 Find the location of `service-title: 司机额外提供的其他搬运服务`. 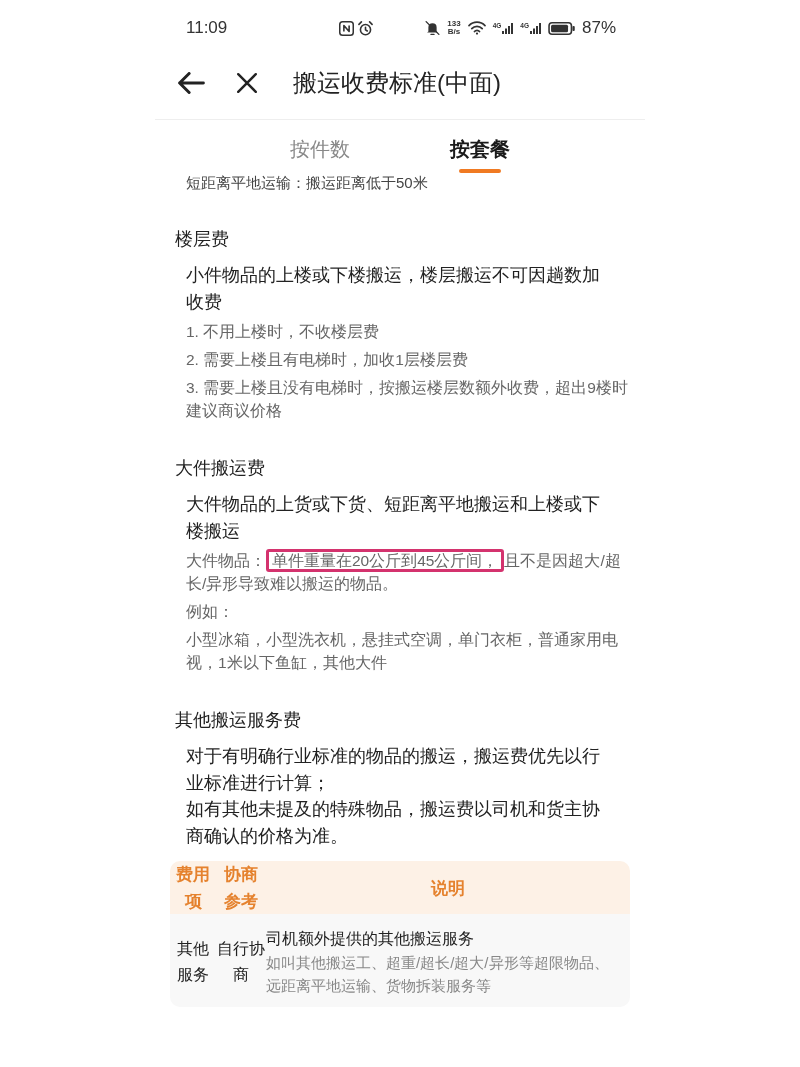

service-title: 司机额外提供的其他搬运服务 is located at coordinates (370, 939).